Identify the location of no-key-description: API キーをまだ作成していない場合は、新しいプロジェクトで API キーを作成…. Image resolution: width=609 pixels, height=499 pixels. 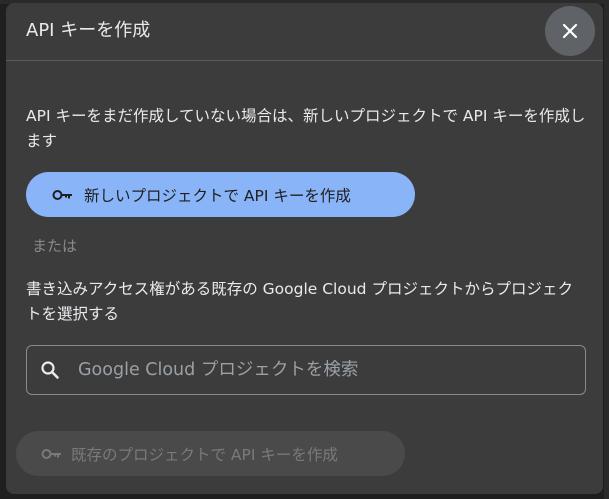
(306, 128).